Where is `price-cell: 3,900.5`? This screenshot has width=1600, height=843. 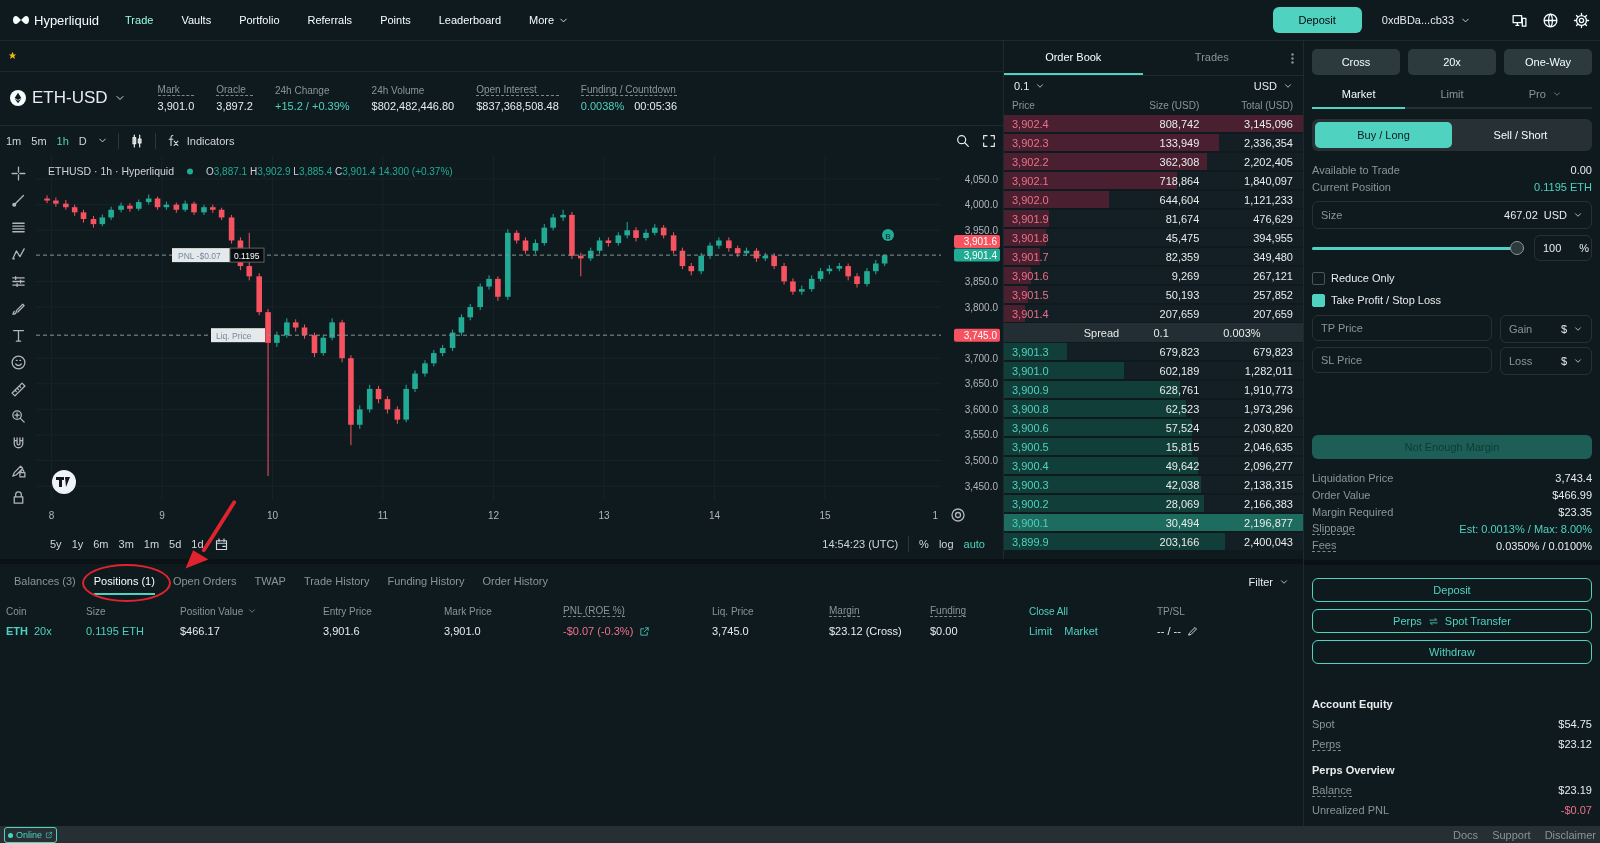 price-cell: 3,900.5 is located at coordinates (1059, 446).